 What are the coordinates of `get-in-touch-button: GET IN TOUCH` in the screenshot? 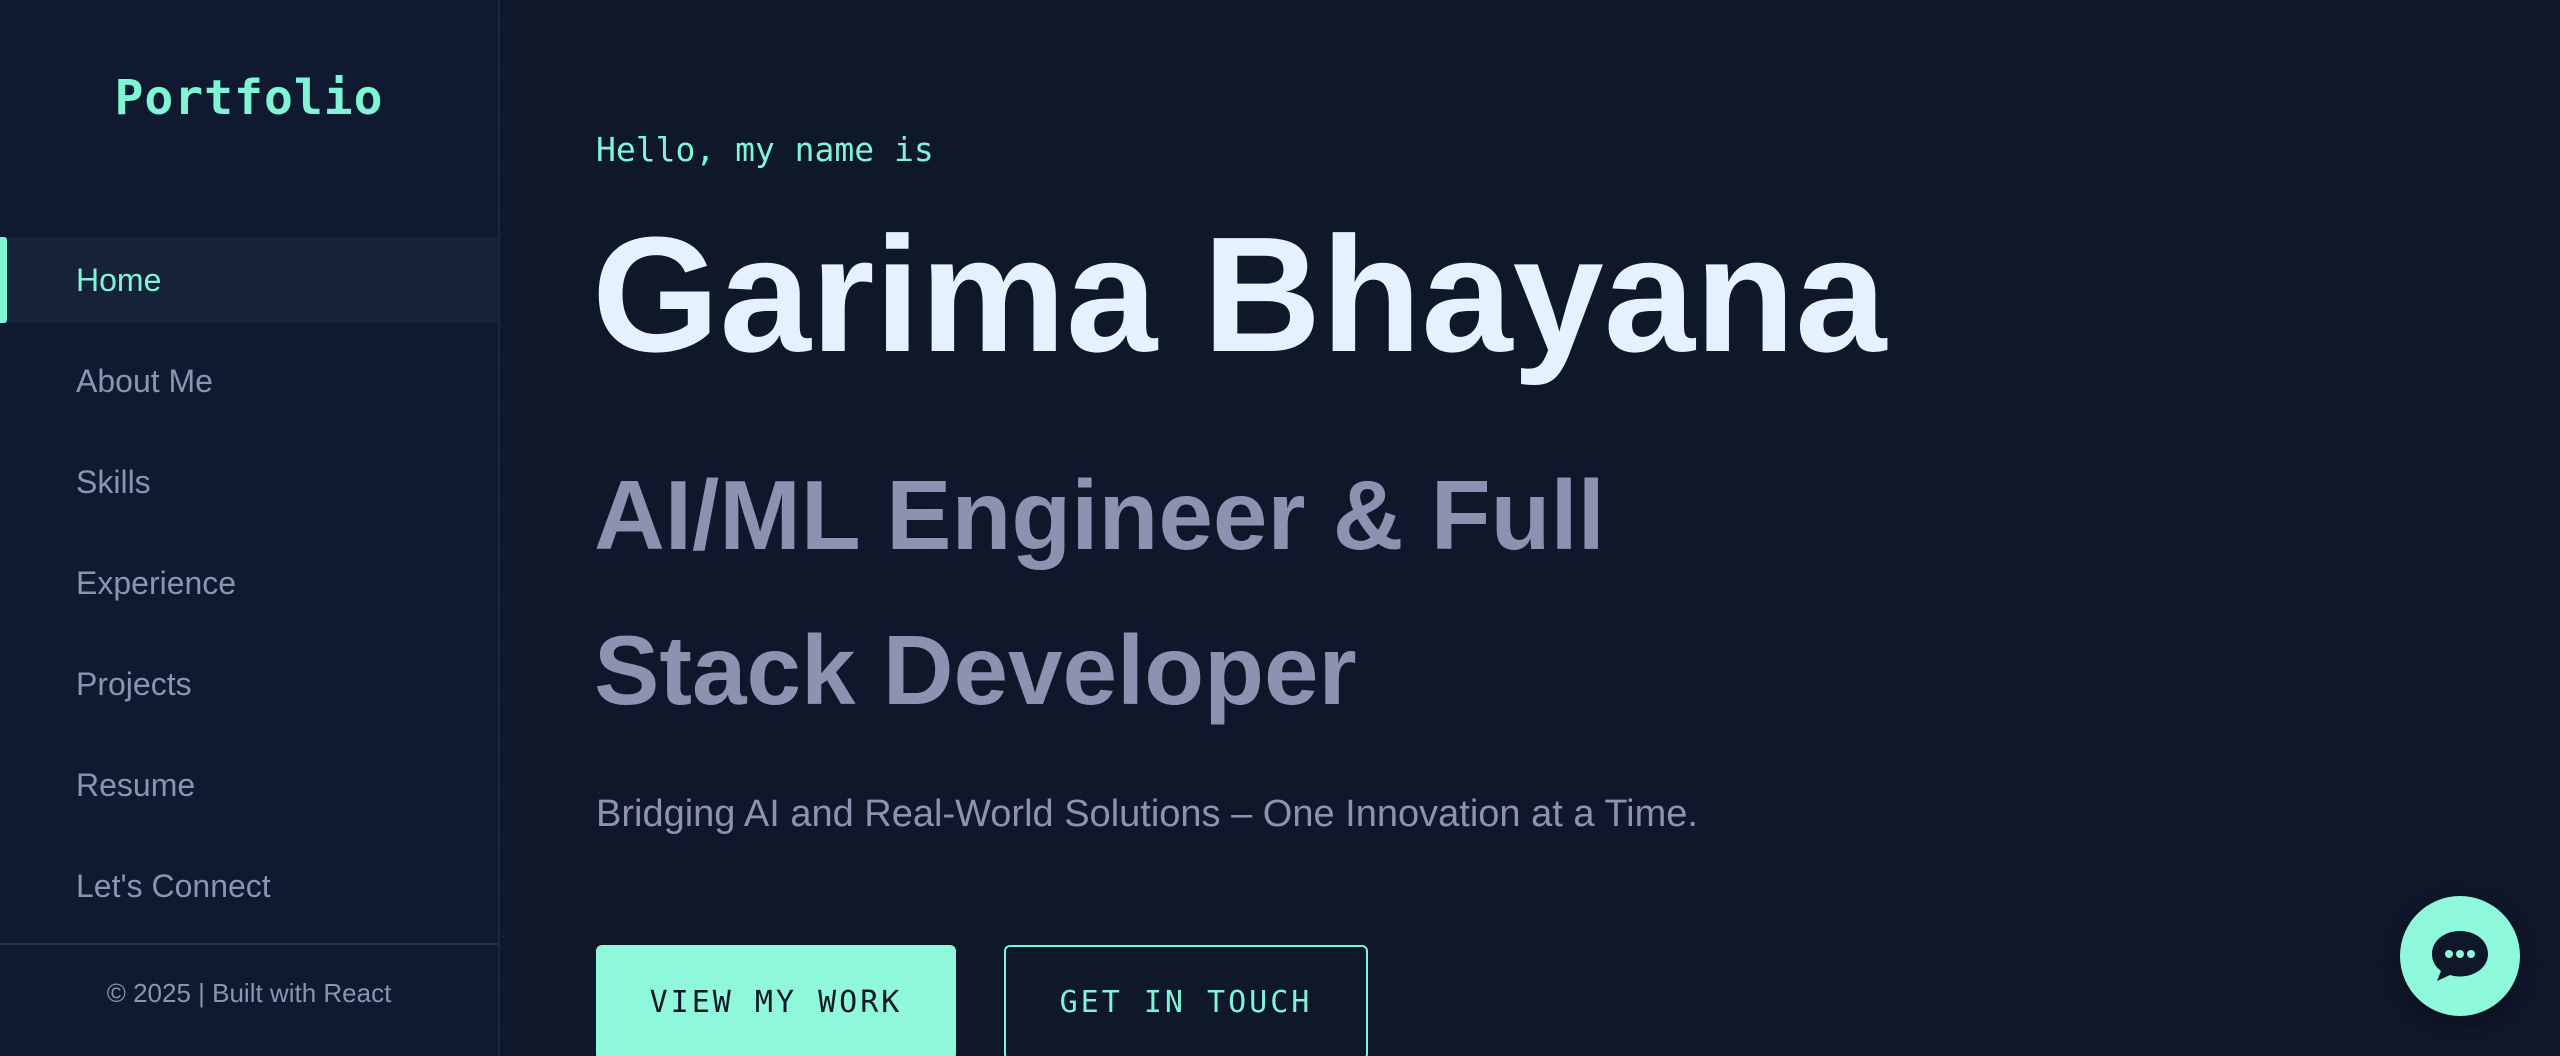 It's located at (1186, 1000).